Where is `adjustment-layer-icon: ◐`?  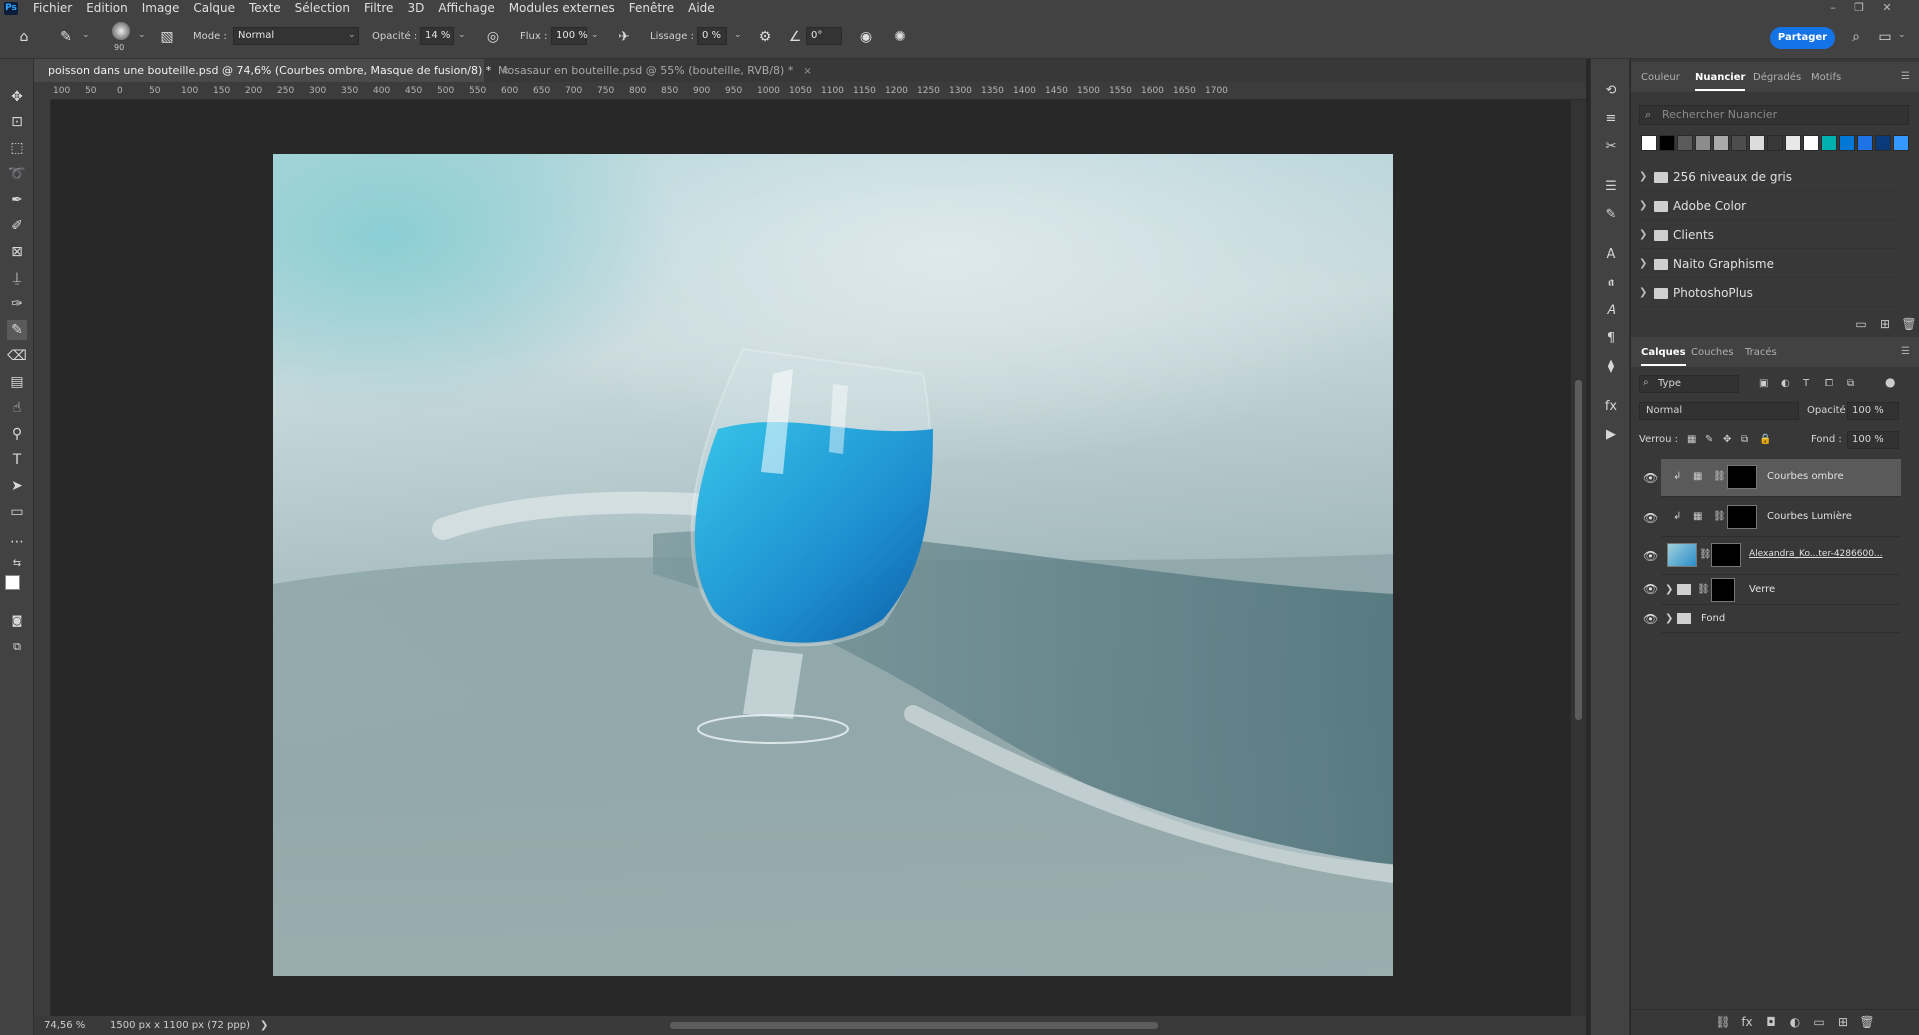 adjustment-layer-icon: ◐ is located at coordinates (1795, 1022).